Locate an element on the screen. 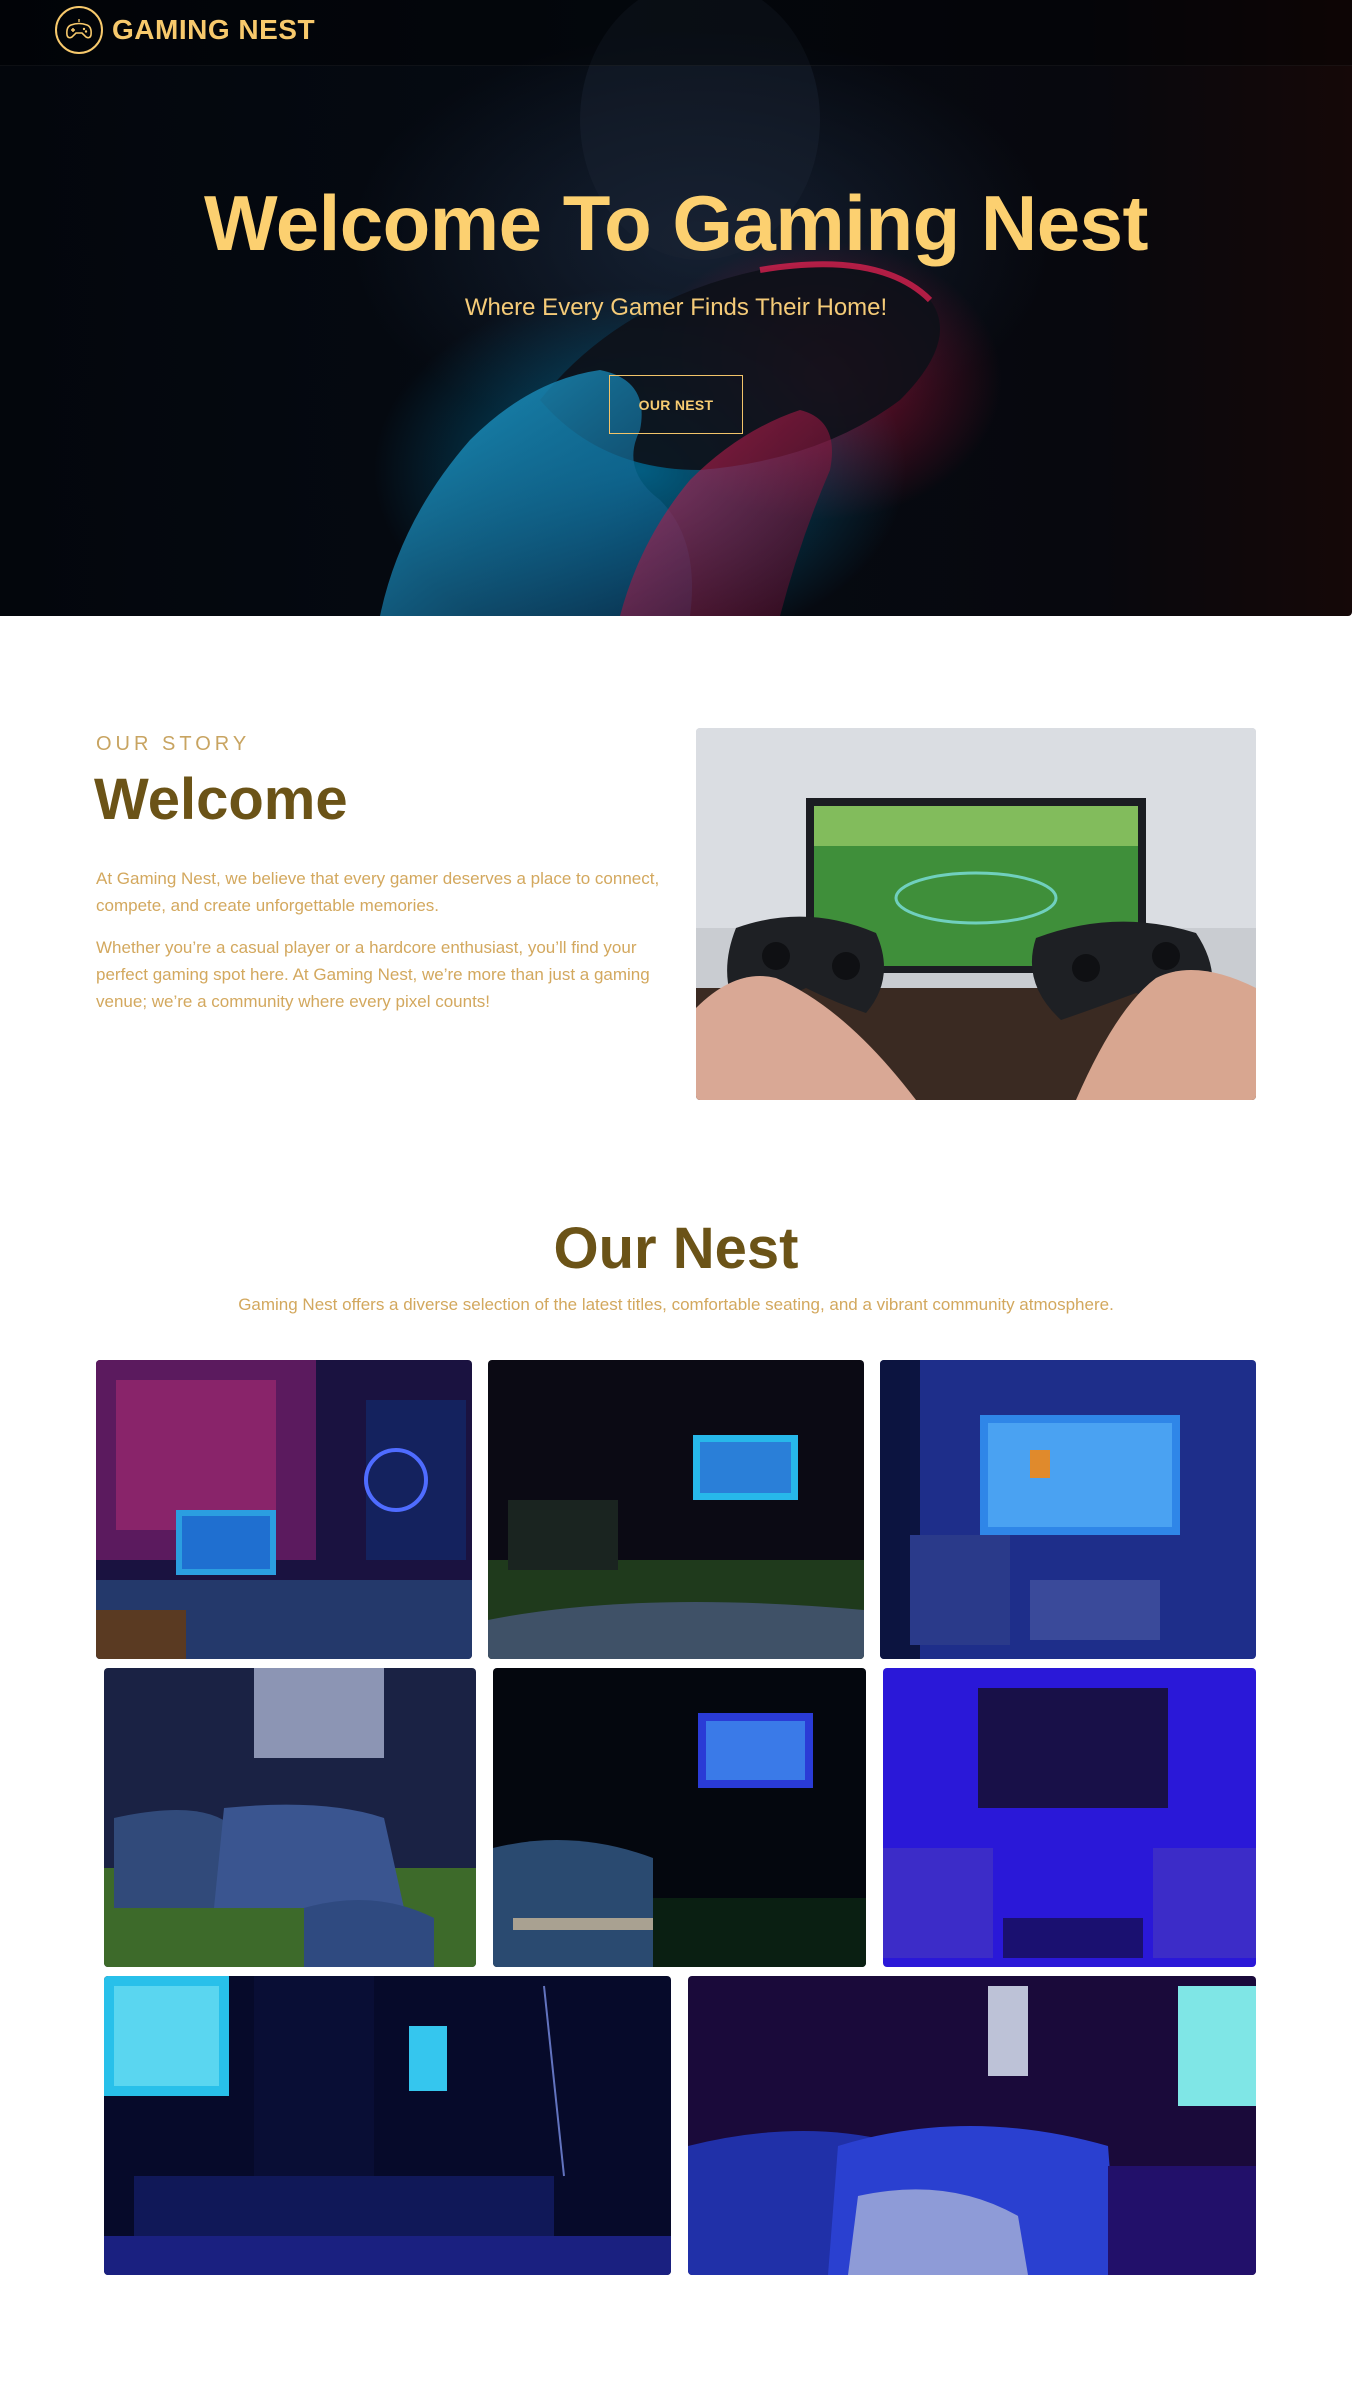 The width and height of the screenshot is (1352, 2387). brand-name: GAMING NEST is located at coordinates (214, 29).